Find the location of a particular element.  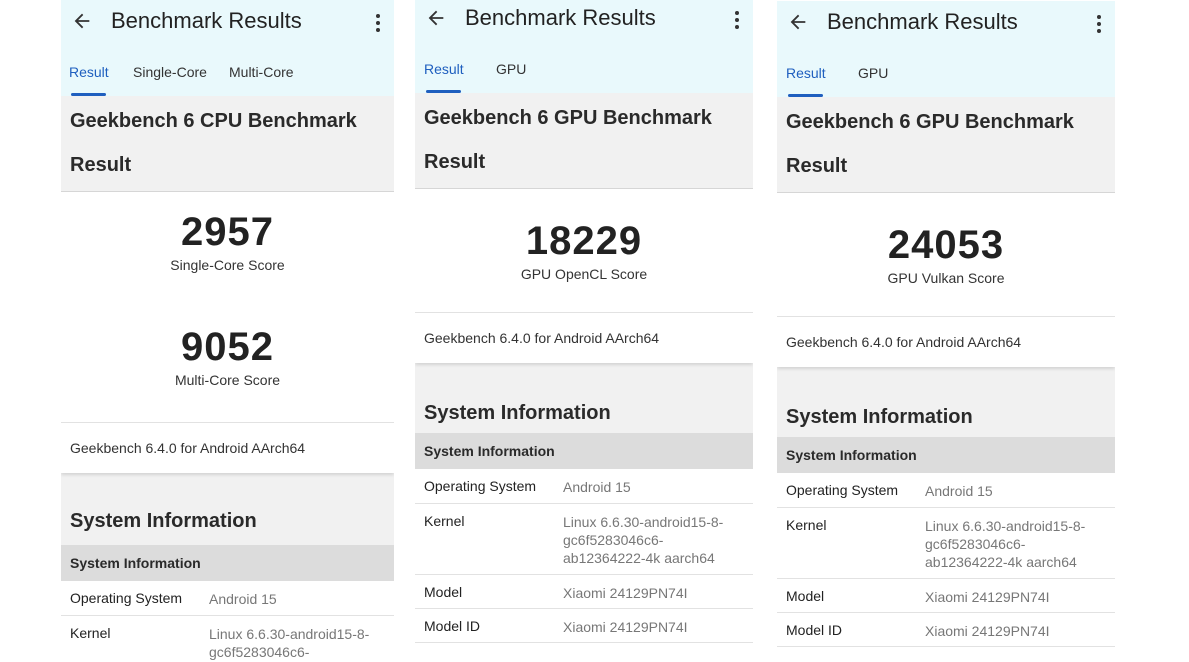

tab-single-core: Single-Core is located at coordinates (170, 72).